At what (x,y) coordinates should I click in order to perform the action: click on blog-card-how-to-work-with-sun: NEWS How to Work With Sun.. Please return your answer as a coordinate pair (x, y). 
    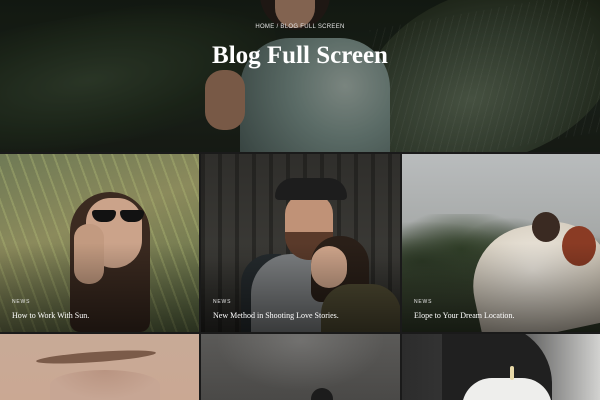
    Looking at the image, I should click on (99, 243).